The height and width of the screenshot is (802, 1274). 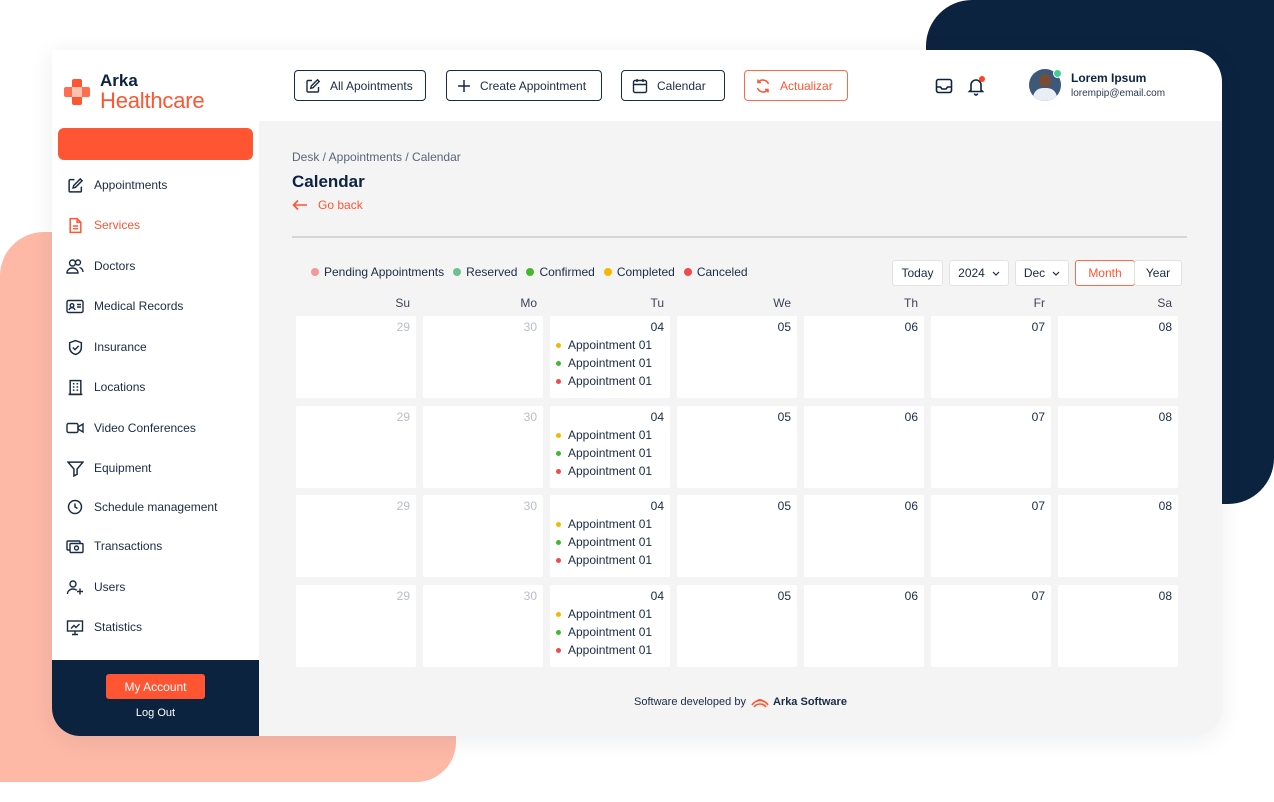 I want to click on year-select-value: 2024, so click(x=971, y=273).